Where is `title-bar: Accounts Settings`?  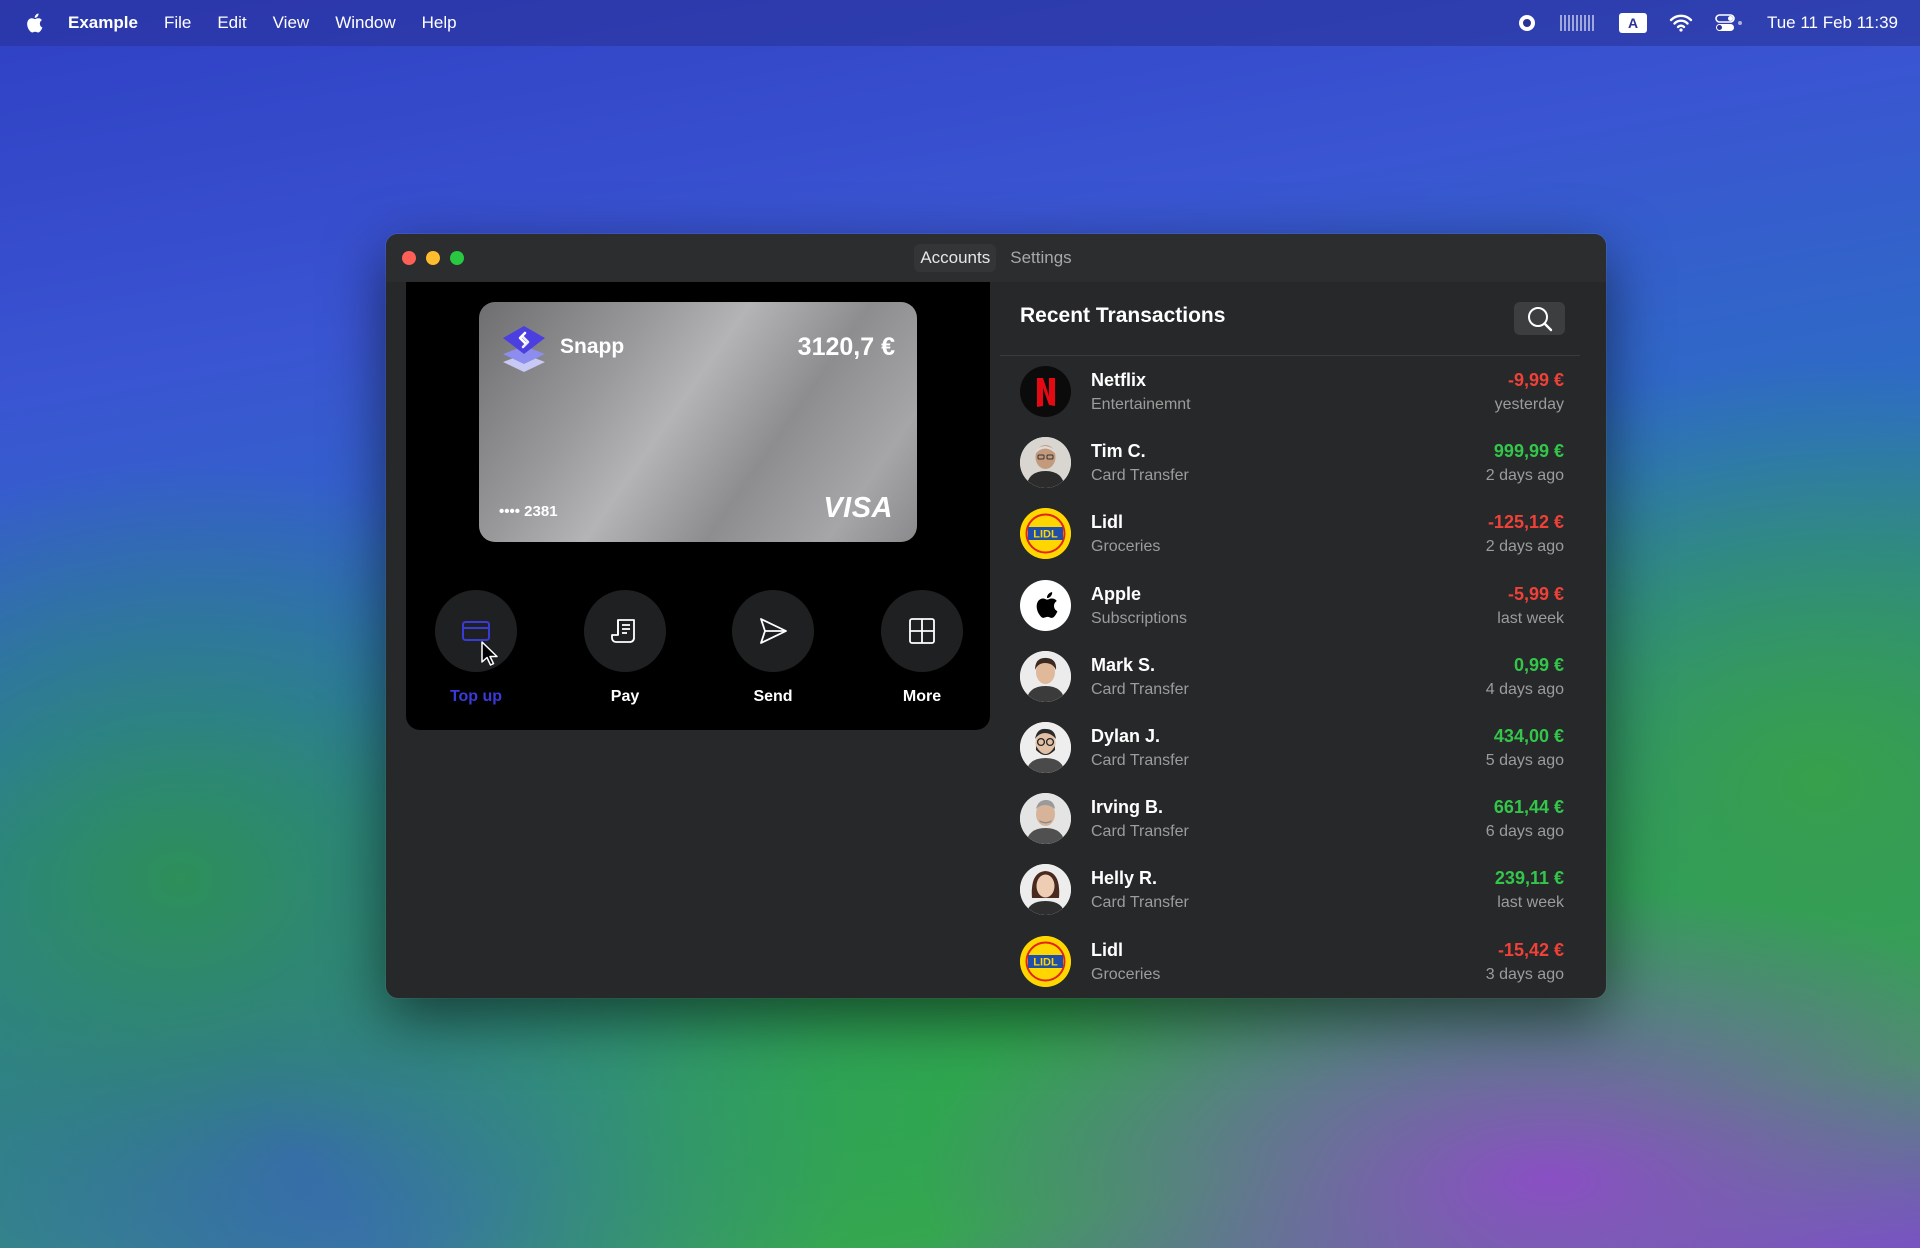
title-bar: Accounts Settings is located at coordinates (996, 258).